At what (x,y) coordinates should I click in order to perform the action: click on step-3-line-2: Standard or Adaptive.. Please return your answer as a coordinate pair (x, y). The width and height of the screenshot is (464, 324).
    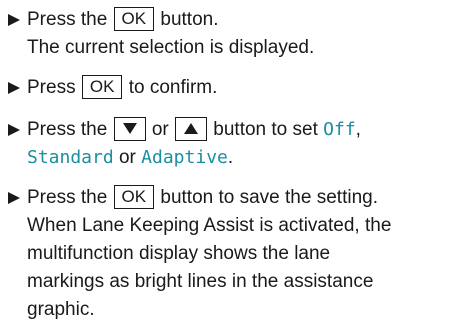
    Looking at the image, I should click on (234, 158).